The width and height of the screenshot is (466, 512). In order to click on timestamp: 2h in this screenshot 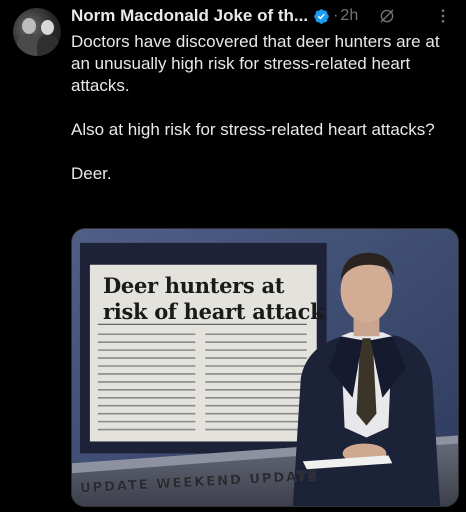, I will do `click(349, 16)`.